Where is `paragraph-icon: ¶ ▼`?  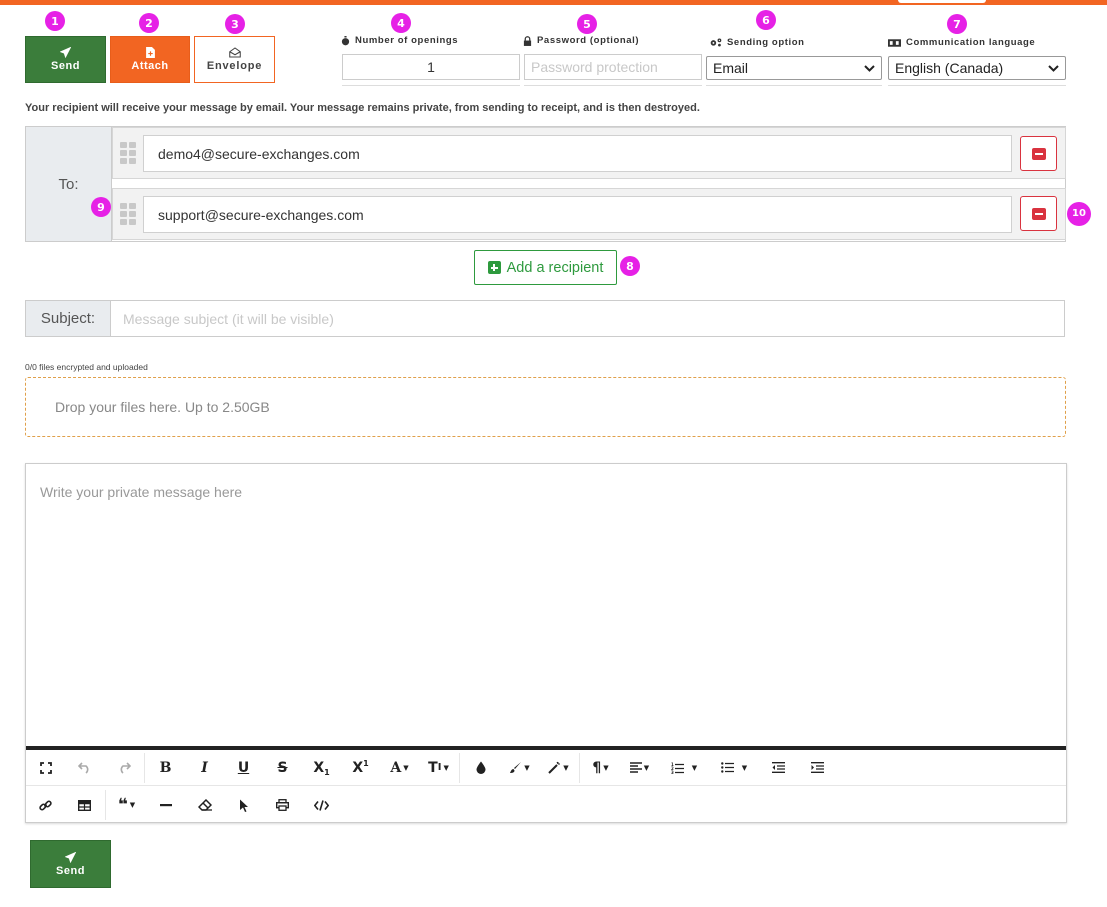 paragraph-icon: ¶ ▼ is located at coordinates (600, 768).